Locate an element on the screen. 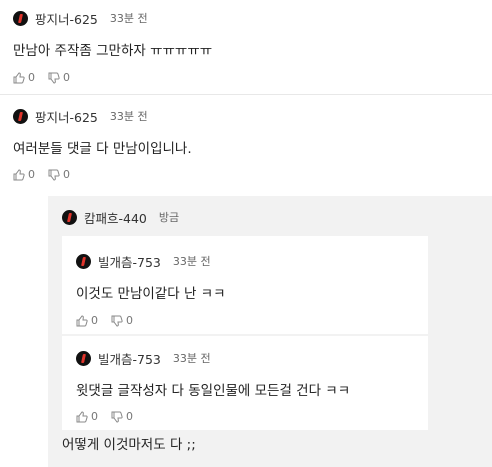 This screenshot has width=492, height=467. reply-text: 어떻게 이것마저도 다 ;; is located at coordinates (129, 445).